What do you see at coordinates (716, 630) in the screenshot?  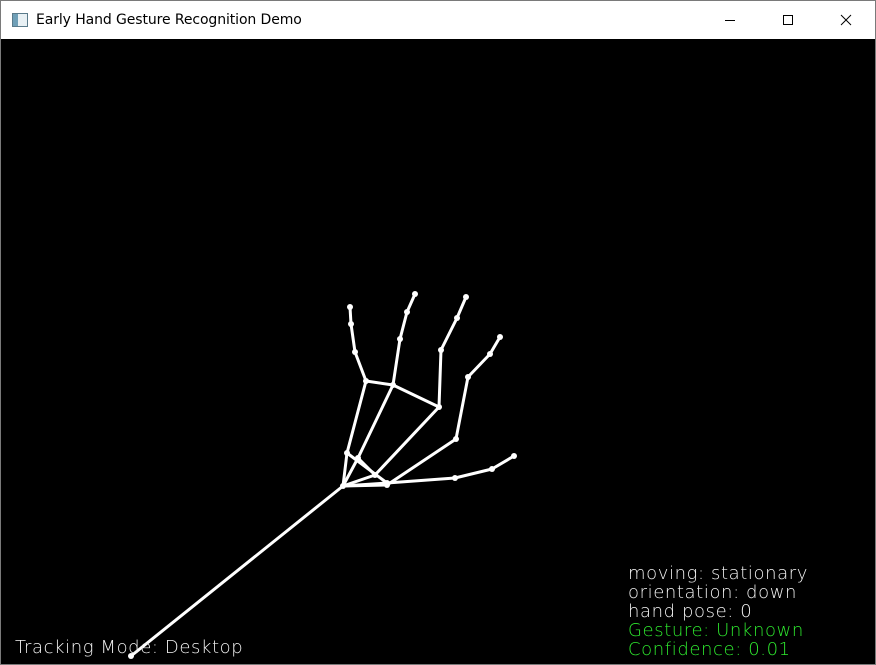 I see `gesture-status: Gesture: Unknown` at bounding box center [716, 630].